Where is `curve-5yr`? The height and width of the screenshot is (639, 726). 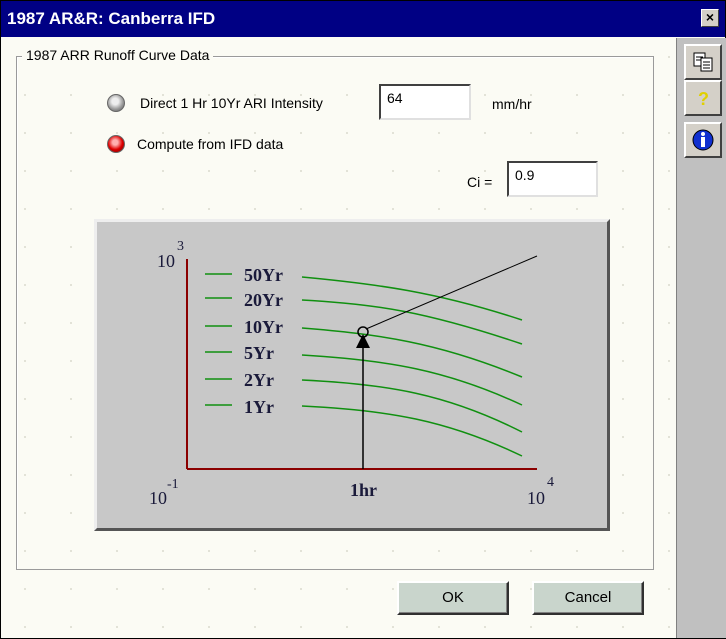 curve-5yr is located at coordinates (412, 380).